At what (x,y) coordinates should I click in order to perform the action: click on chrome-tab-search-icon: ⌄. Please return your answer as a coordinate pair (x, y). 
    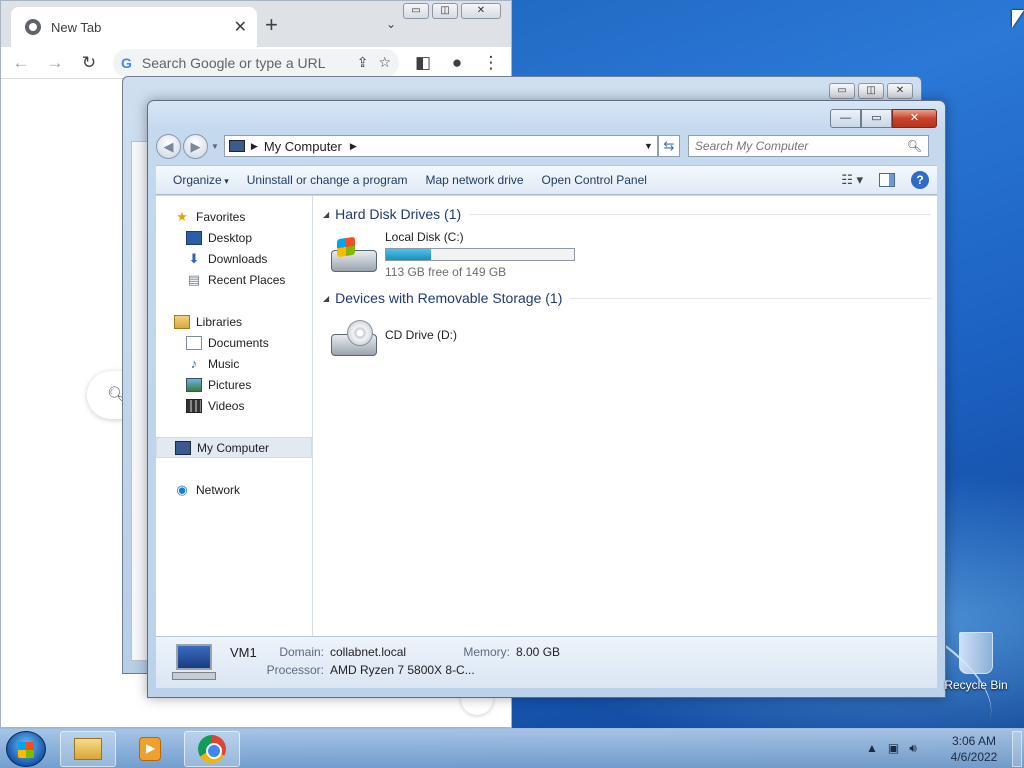
    Looking at the image, I should click on (391, 24).